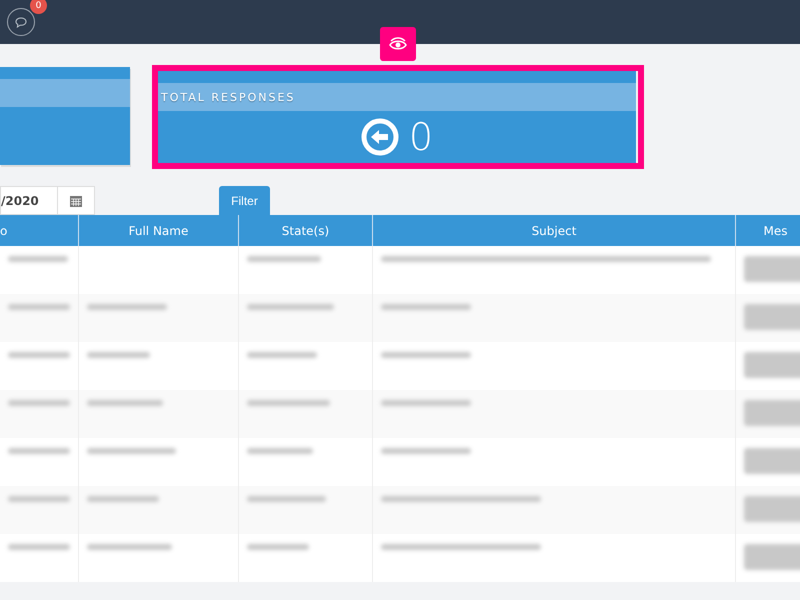 The image size is (800, 600). Describe the element at coordinates (553, 230) in the screenshot. I see `column-header: Subject` at that location.